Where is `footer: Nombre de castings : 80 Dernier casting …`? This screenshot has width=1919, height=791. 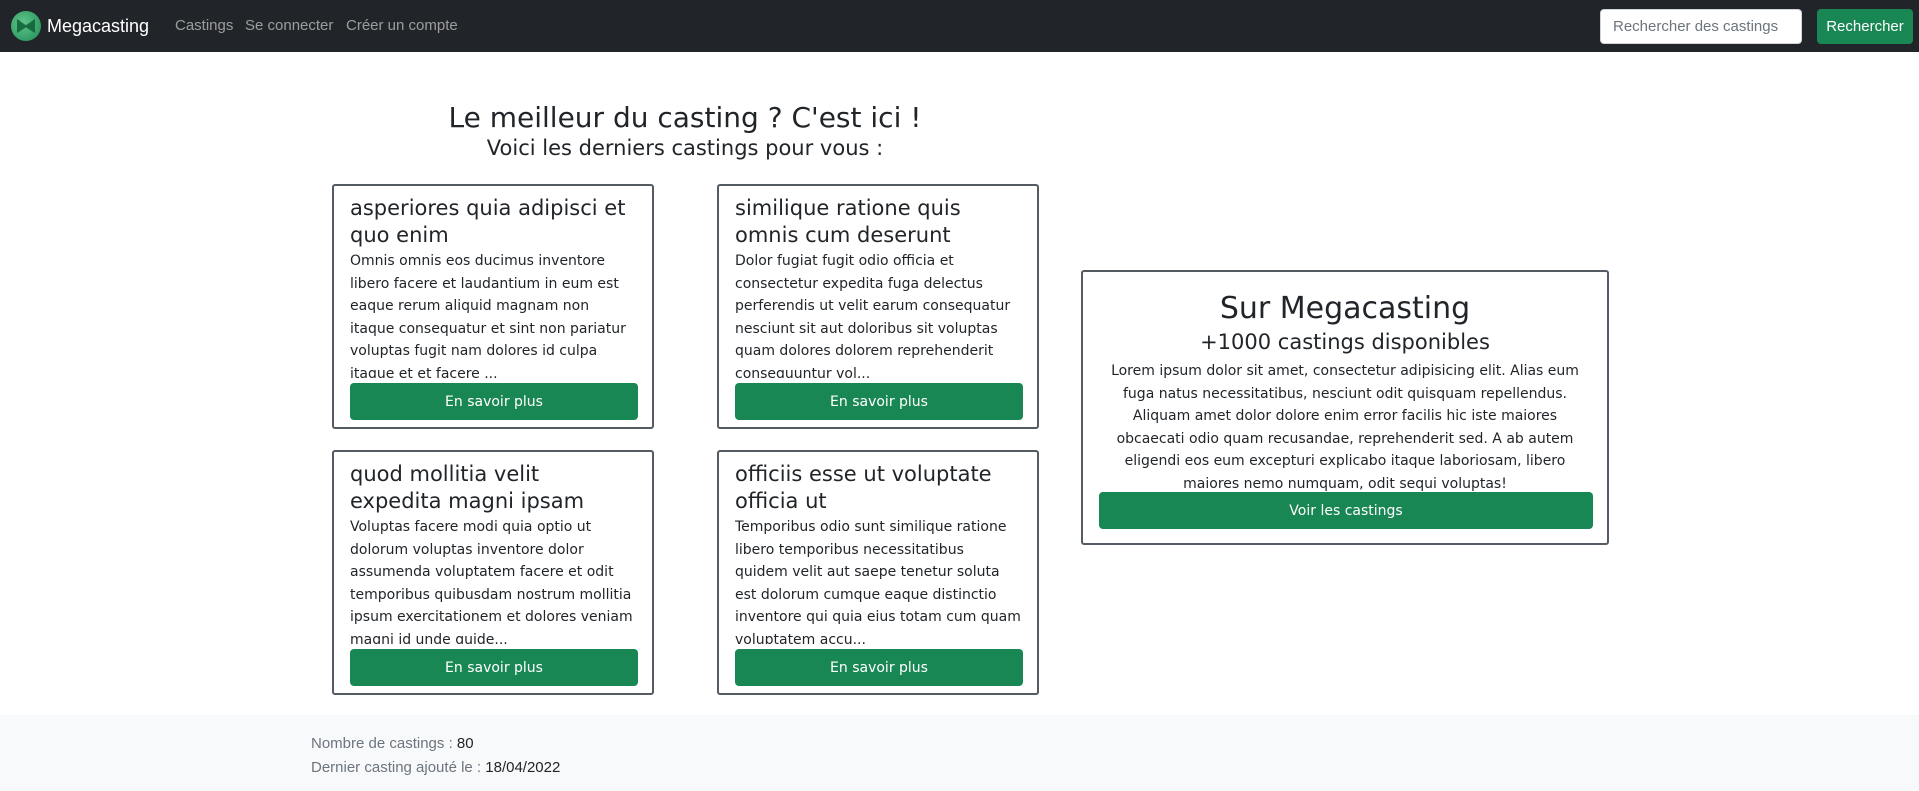 footer: Nombre de castings : 80 Dernier casting … is located at coordinates (959, 753).